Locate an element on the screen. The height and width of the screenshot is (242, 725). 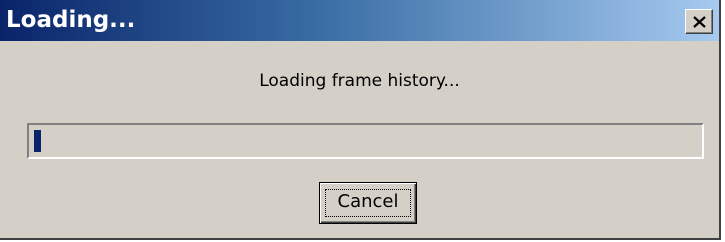
progress-fill is located at coordinates (37, 141).